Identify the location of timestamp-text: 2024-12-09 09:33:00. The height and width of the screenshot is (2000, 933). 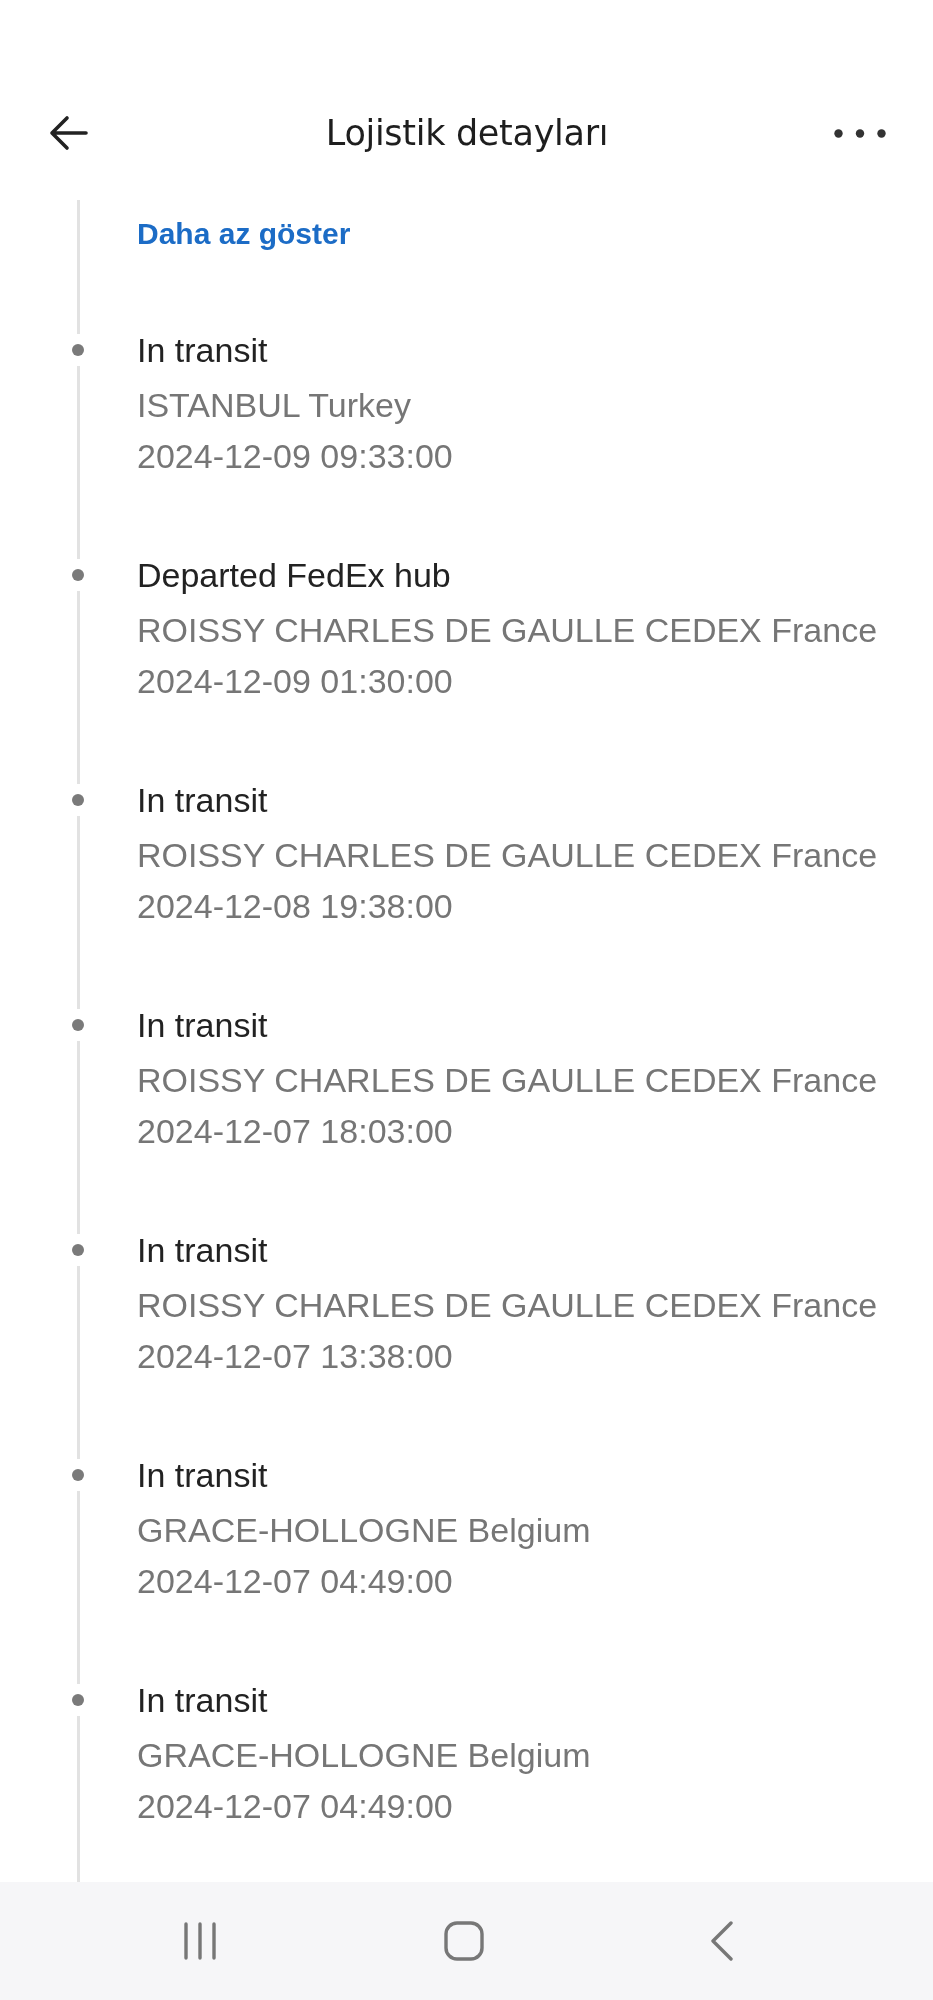
(295, 456).